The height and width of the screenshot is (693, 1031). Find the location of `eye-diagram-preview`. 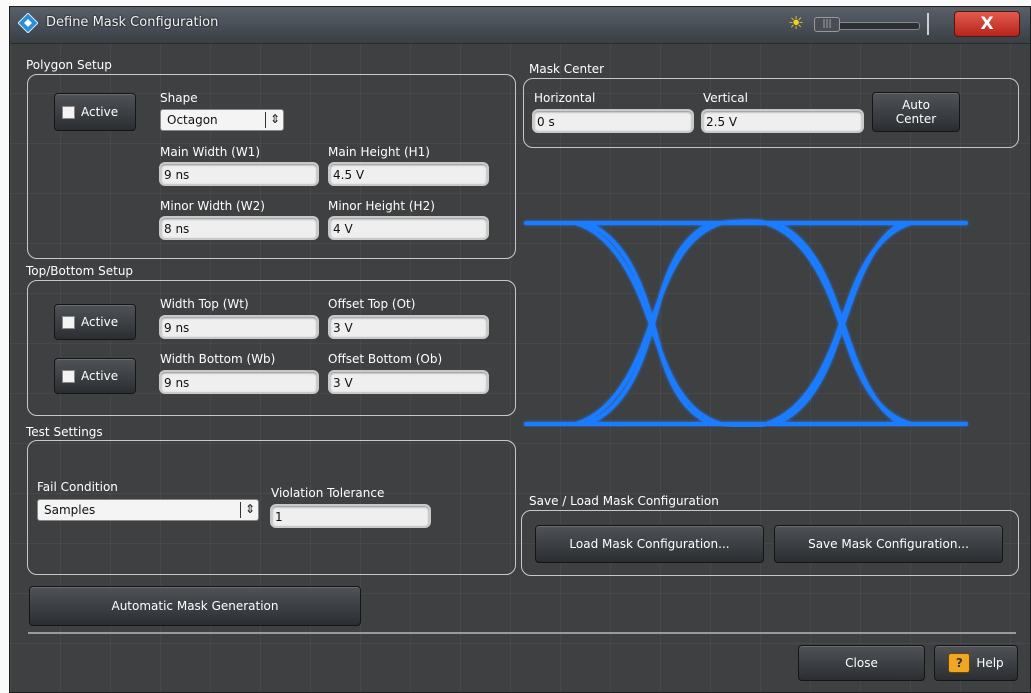

eye-diagram-preview is located at coordinates (746, 323).